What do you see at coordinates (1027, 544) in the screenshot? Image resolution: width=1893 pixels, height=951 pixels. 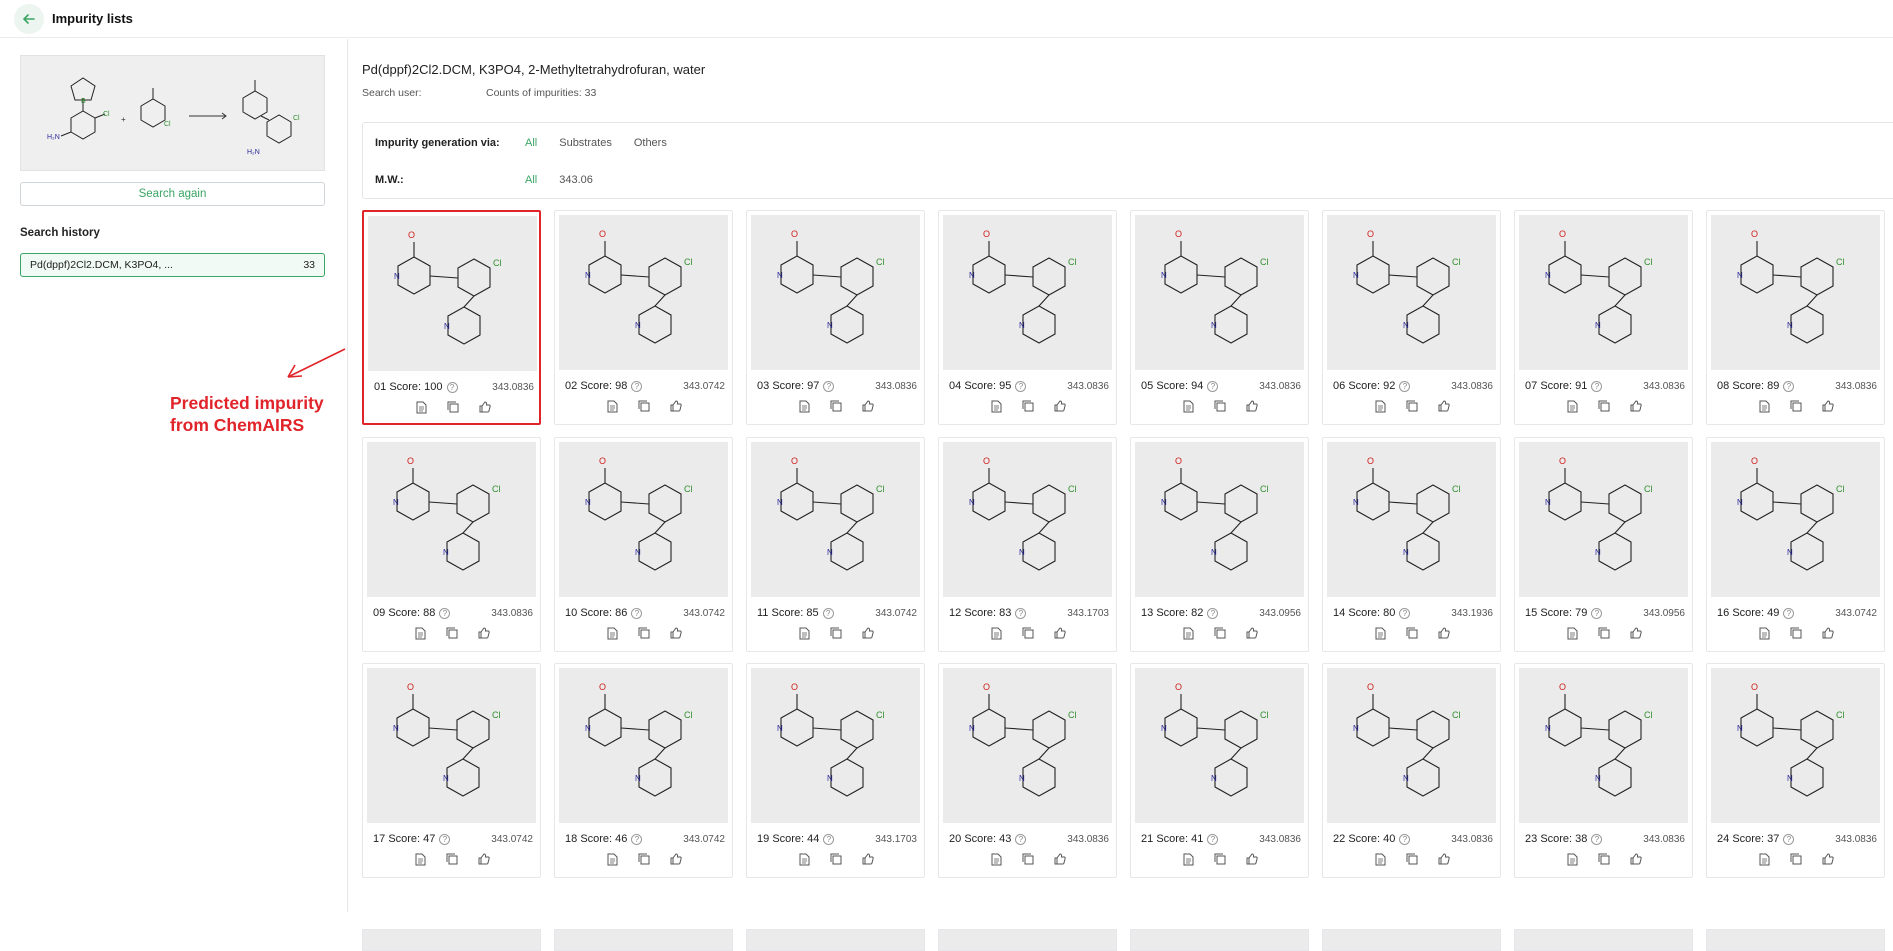 I see `impurity-card: Cl O N N 12 Score: 83 ? 343.1703` at bounding box center [1027, 544].